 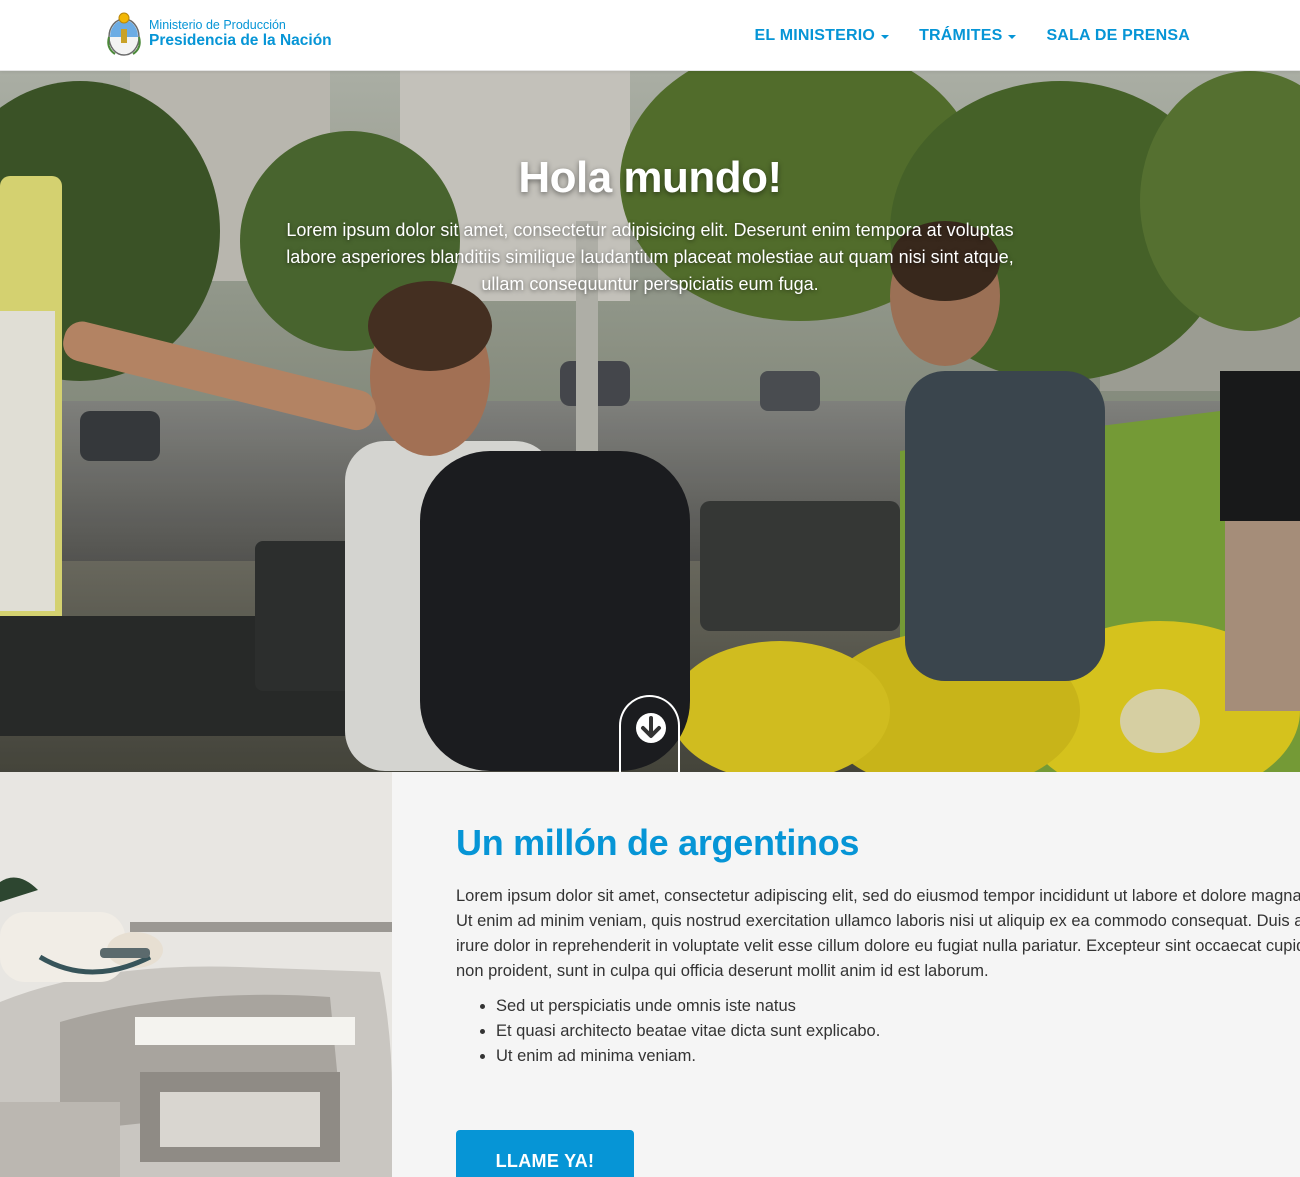 I want to click on nav-tramites-label: TRÁMITES, so click(x=961, y=35).